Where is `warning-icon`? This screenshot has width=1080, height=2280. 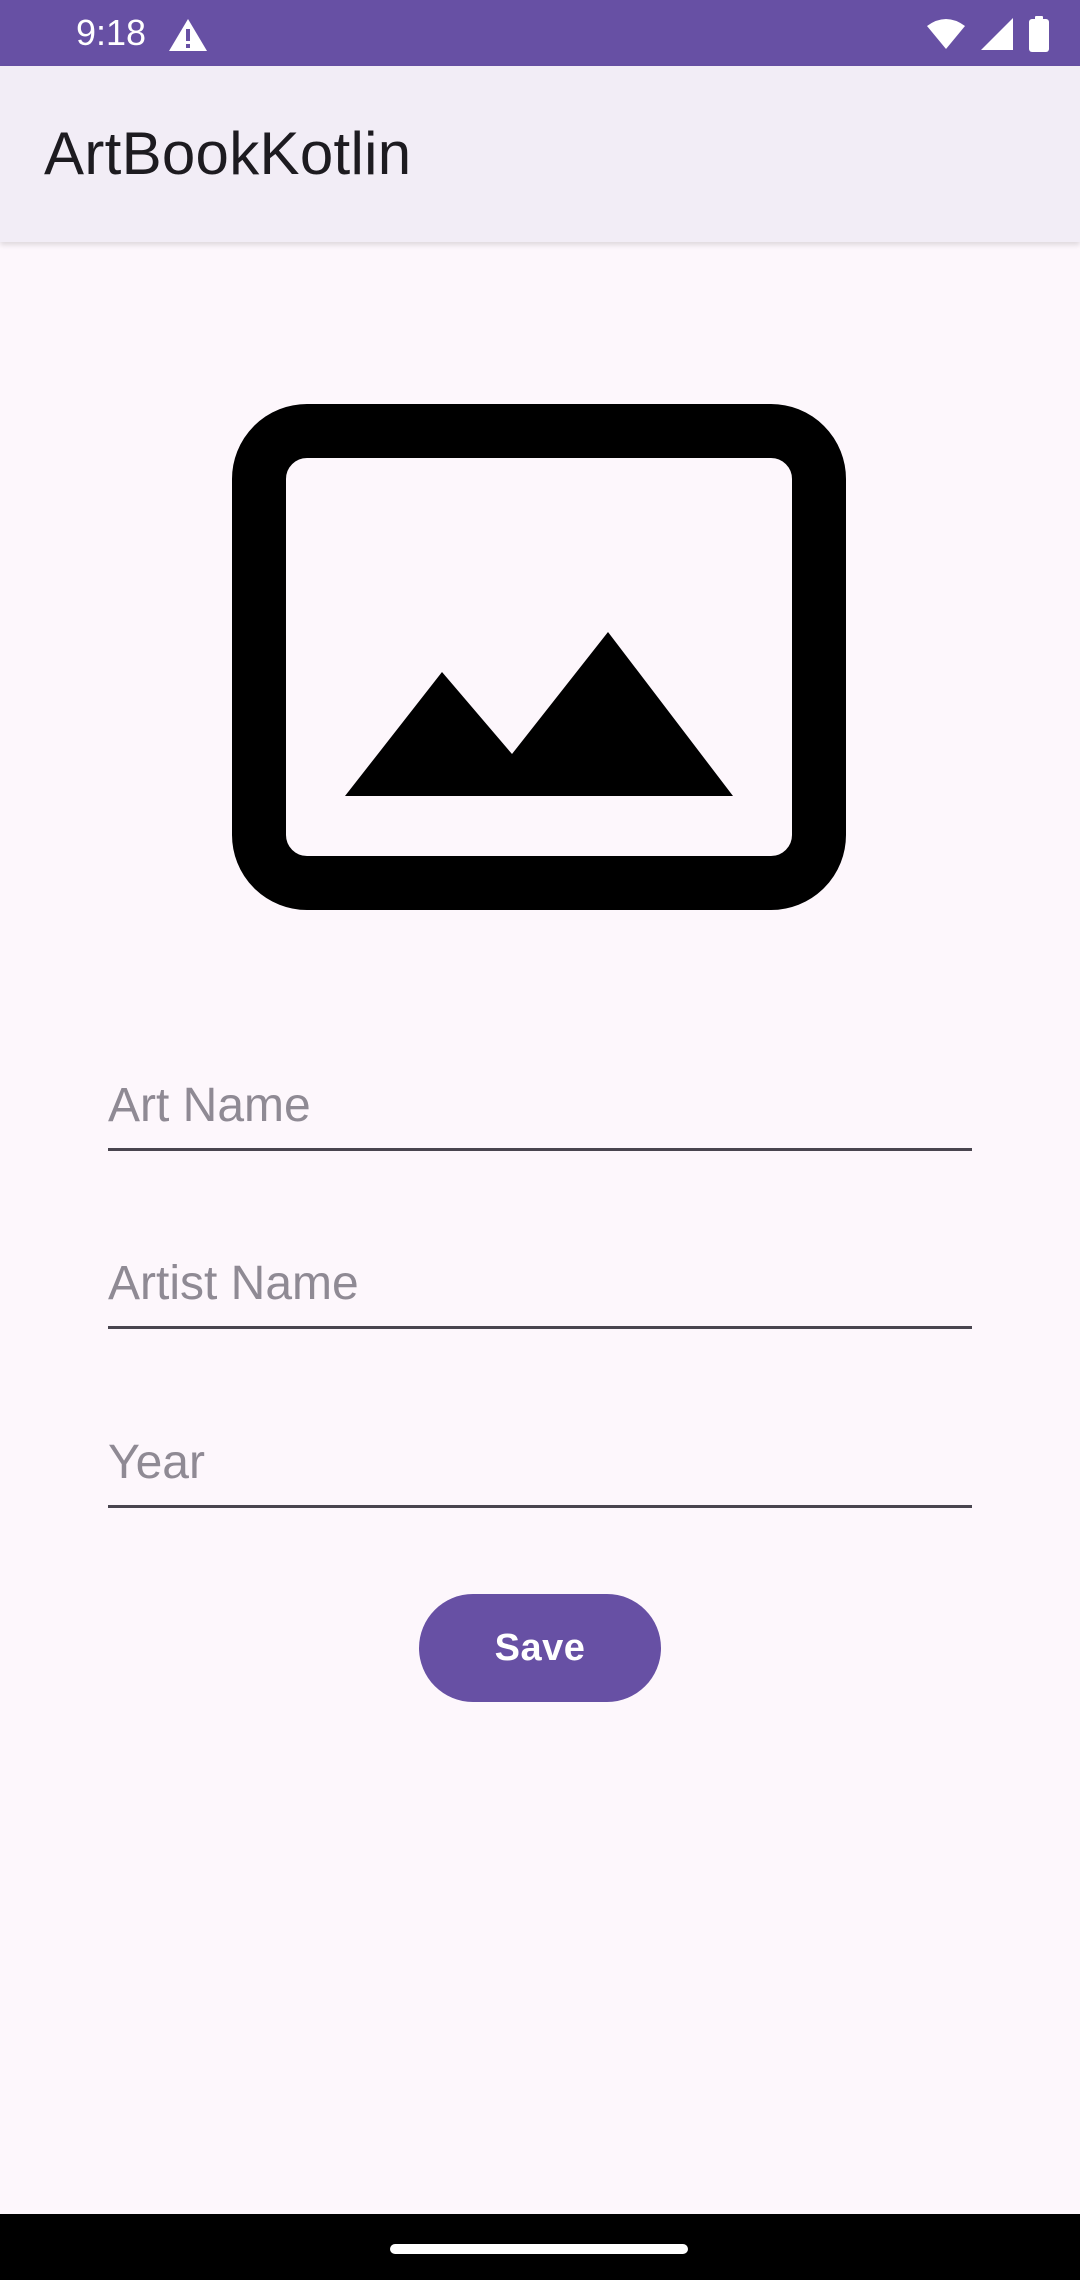
warning-icon is located at coordinates (188, 35).